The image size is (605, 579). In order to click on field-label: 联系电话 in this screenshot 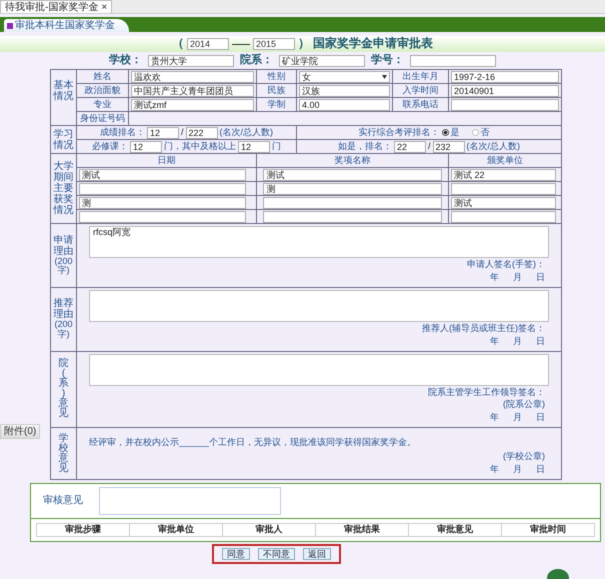, I will do `click(421, 105)`.